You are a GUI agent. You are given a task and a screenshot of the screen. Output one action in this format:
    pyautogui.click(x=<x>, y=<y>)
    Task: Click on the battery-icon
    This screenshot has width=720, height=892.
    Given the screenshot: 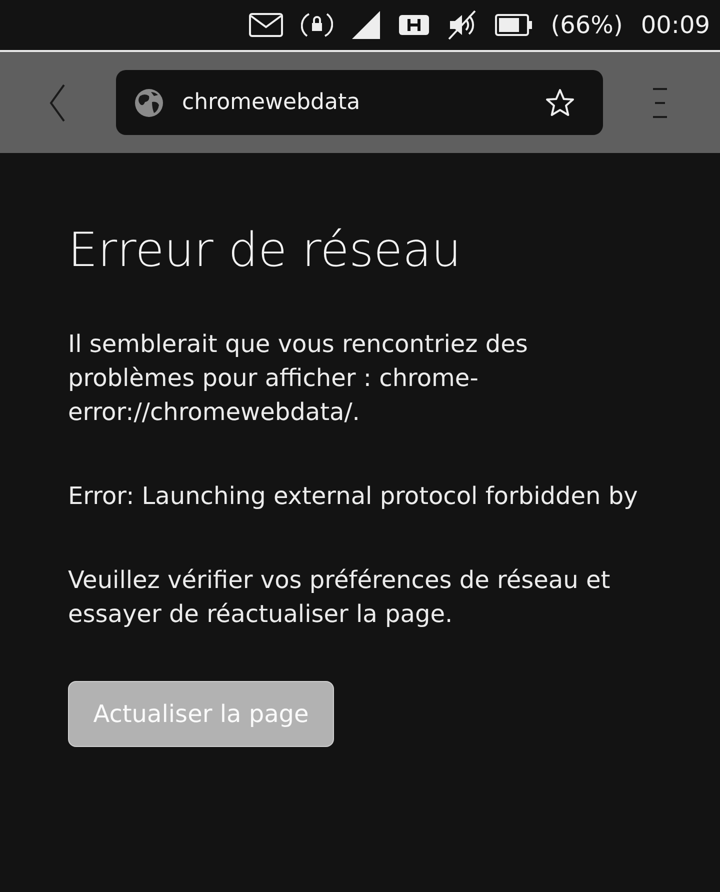 What is the action you would take?
    pyautogui.click(x=513, y=25)
    